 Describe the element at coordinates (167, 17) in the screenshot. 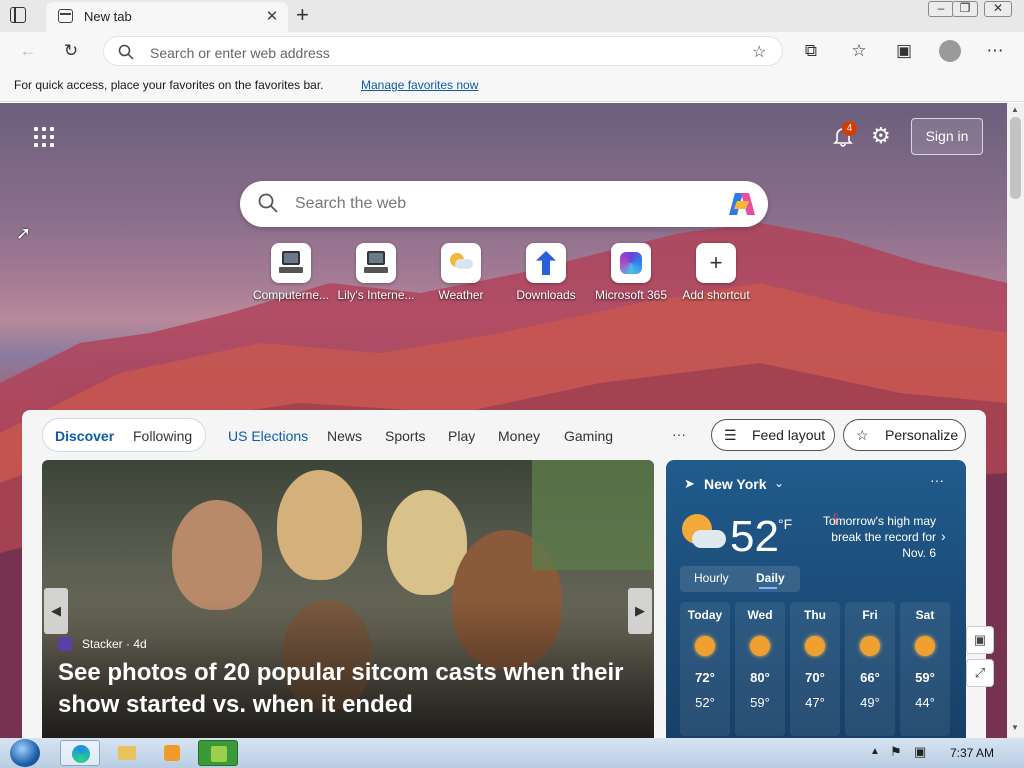

I see `tab-new-tab: New tab ✕` at that location.